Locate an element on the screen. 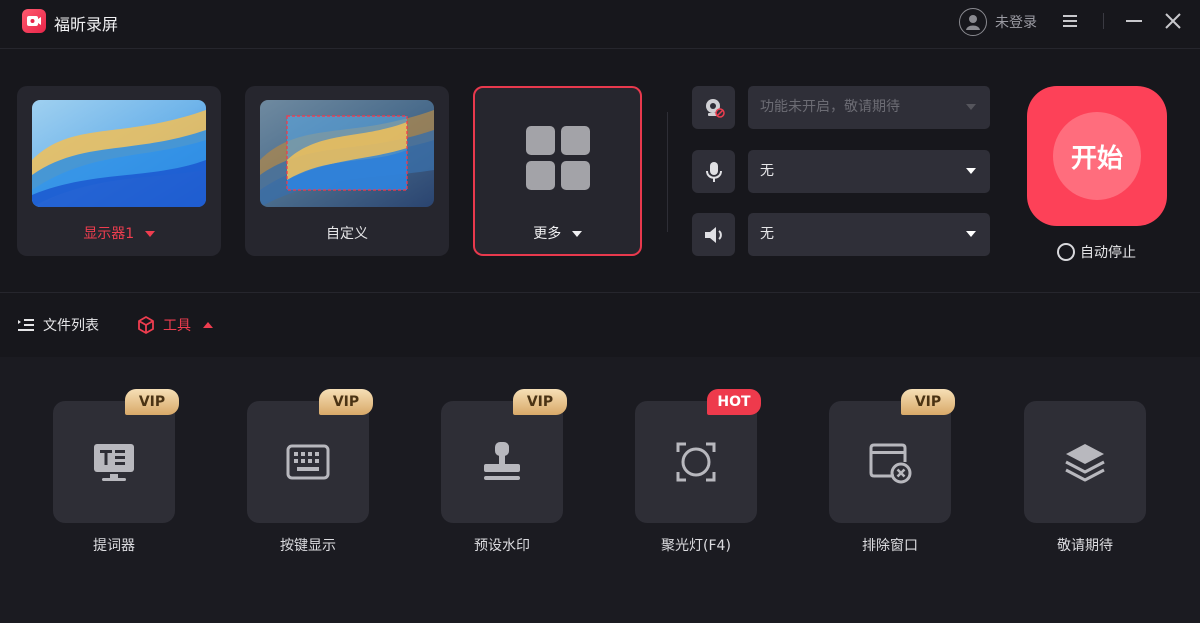  monitor-thumbnail is located at coordinates (119, 153).